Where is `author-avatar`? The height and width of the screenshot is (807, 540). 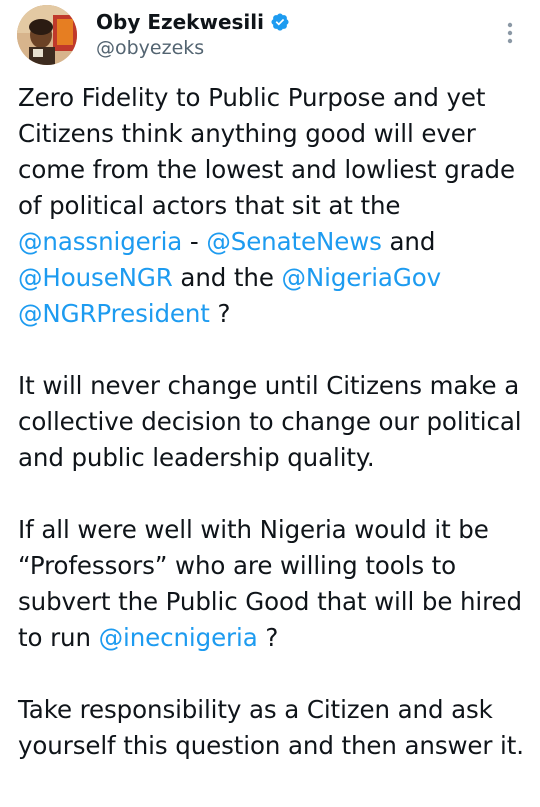
author-avatar is located at coordinates (47, 35).